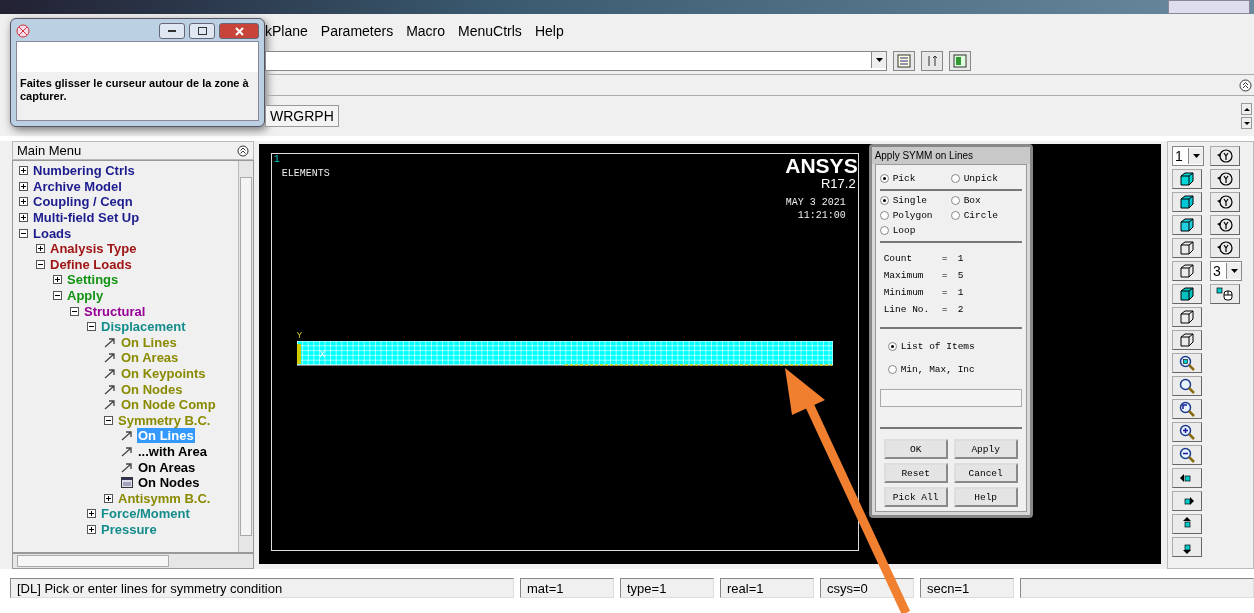  What do you see at coordinates (239, 31) in the screenshot?
I see `close-button` at bounding box center [239, 31].